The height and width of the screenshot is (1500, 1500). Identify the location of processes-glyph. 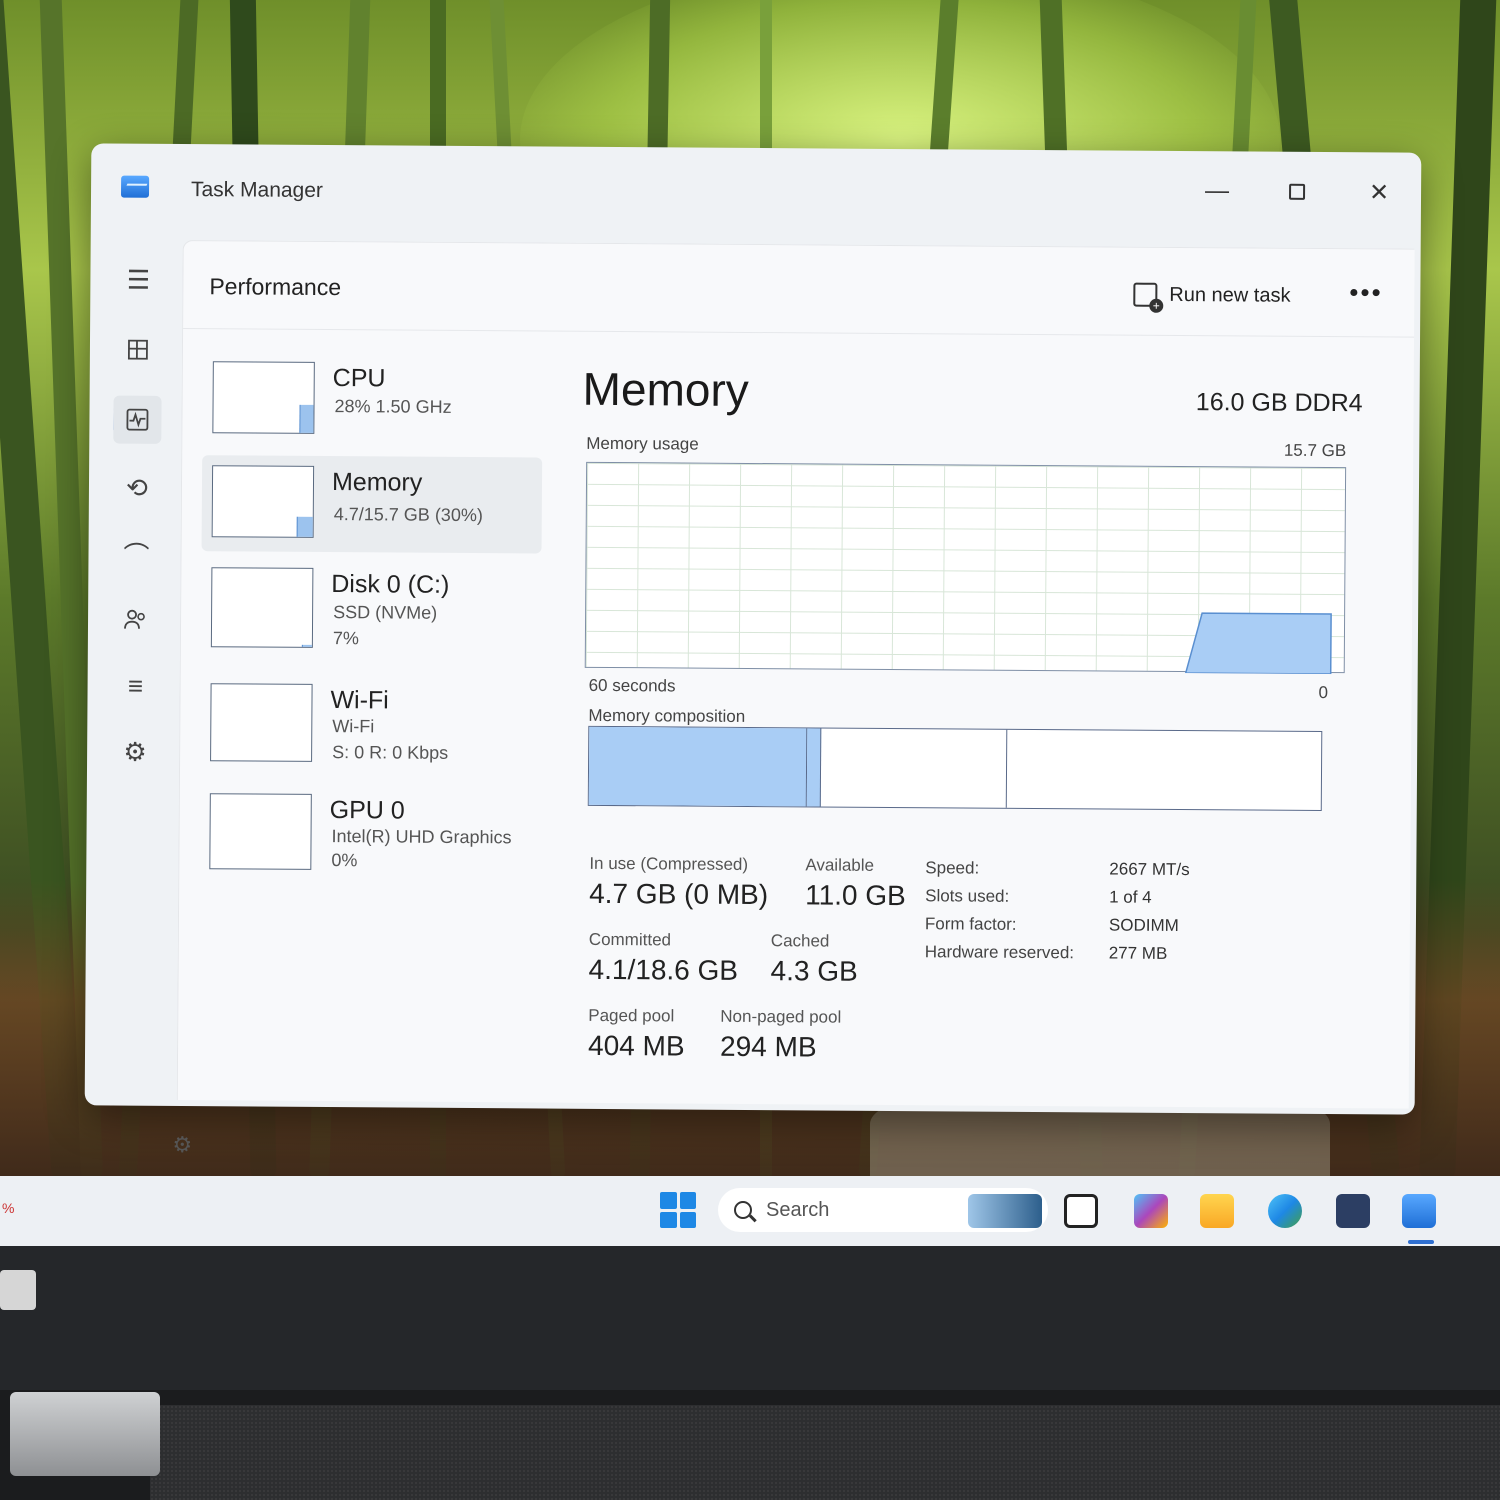
(137, 349).